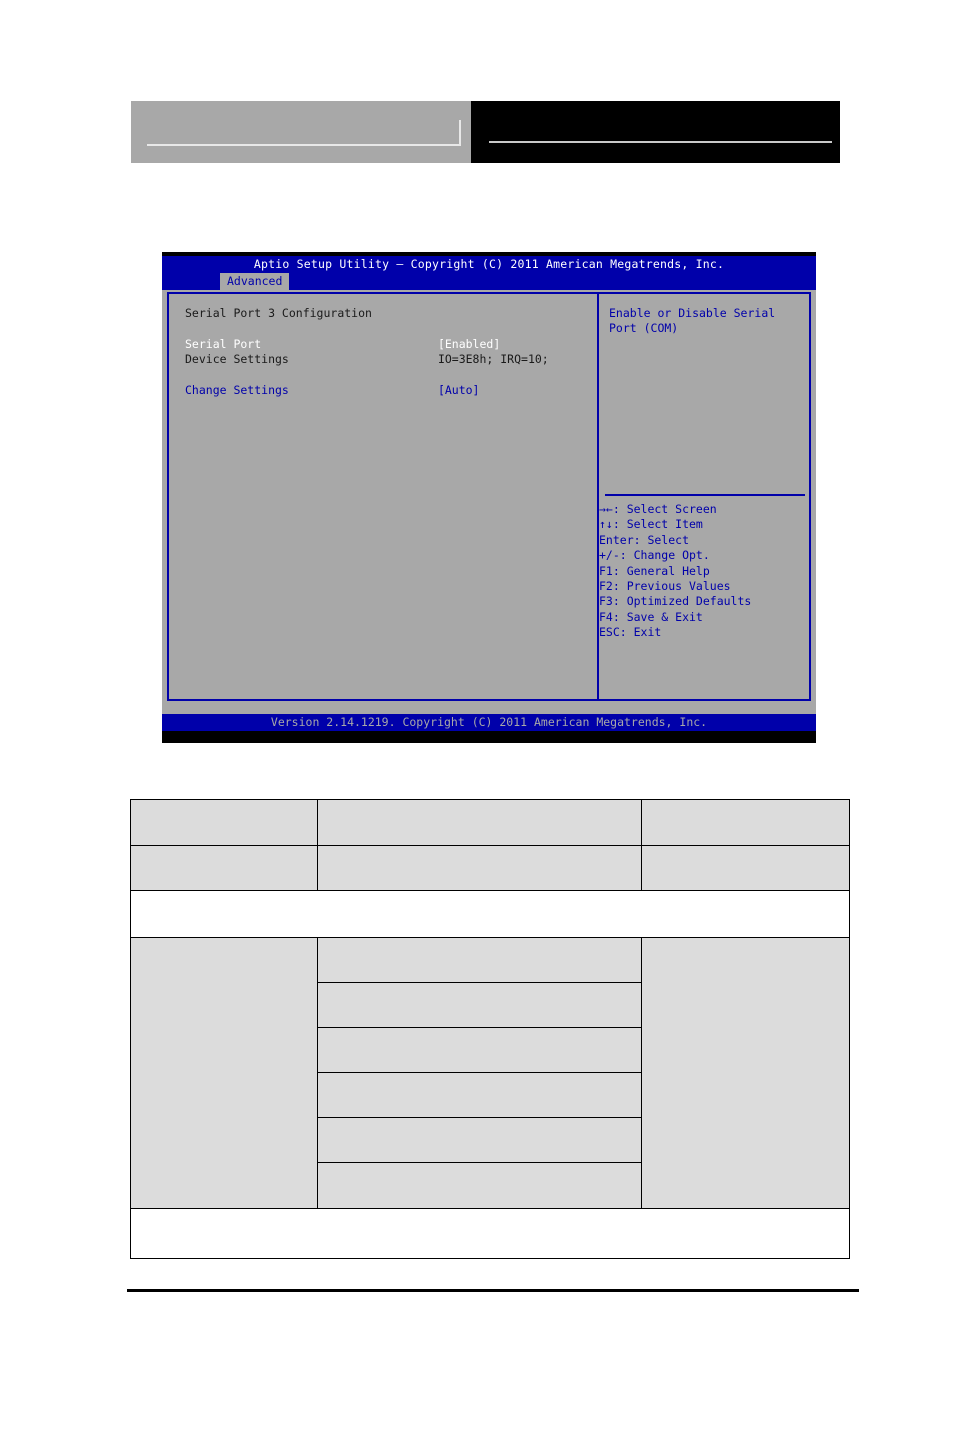 This screenshot has width=954, height=1434. Describe the element at coordinates (654, 570) in the screenshot. I see `nav-key-f1-general-help: F1: General Help` at that location.